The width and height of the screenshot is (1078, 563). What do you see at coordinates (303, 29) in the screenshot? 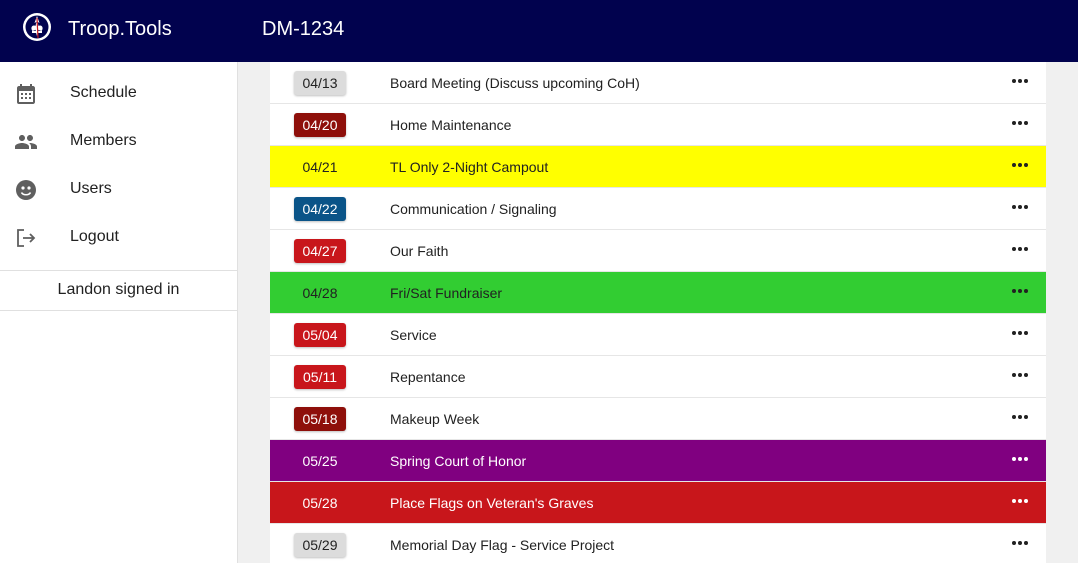
I see `unit-title: DM-1234` at bounding box center [303, 29].